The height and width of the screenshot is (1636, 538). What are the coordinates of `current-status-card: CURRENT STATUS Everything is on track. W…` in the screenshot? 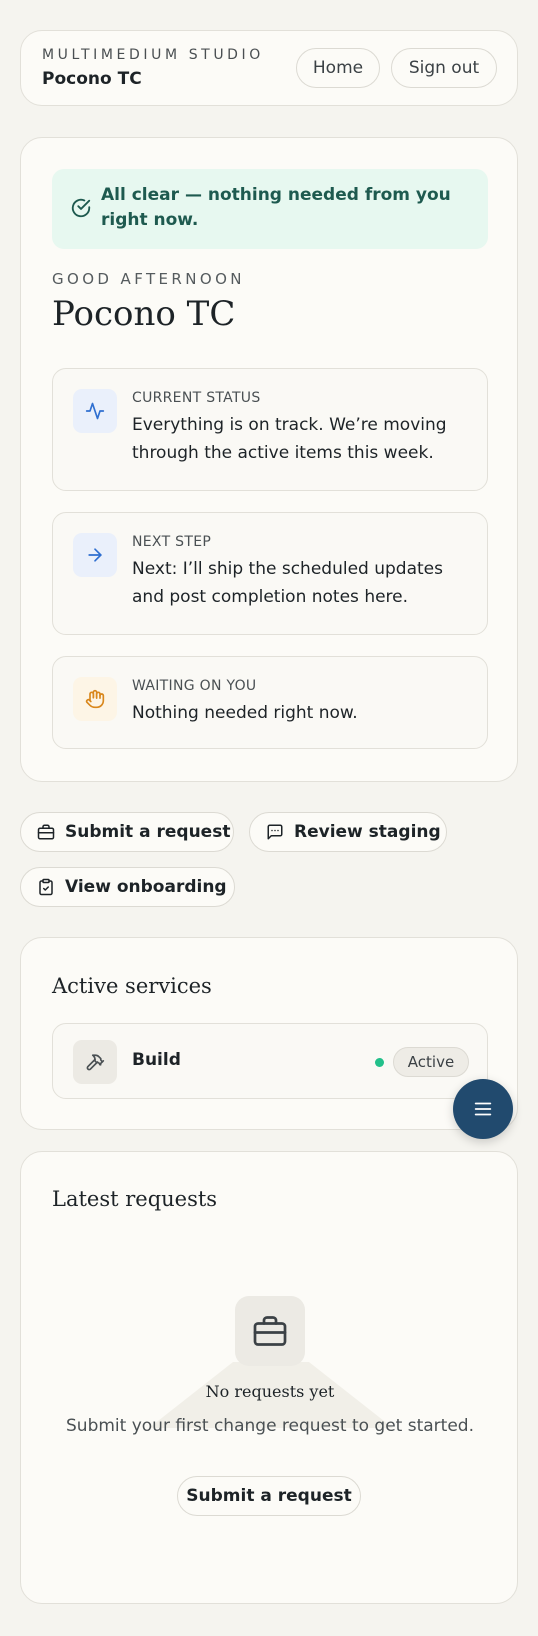 It's located at (270, 429).